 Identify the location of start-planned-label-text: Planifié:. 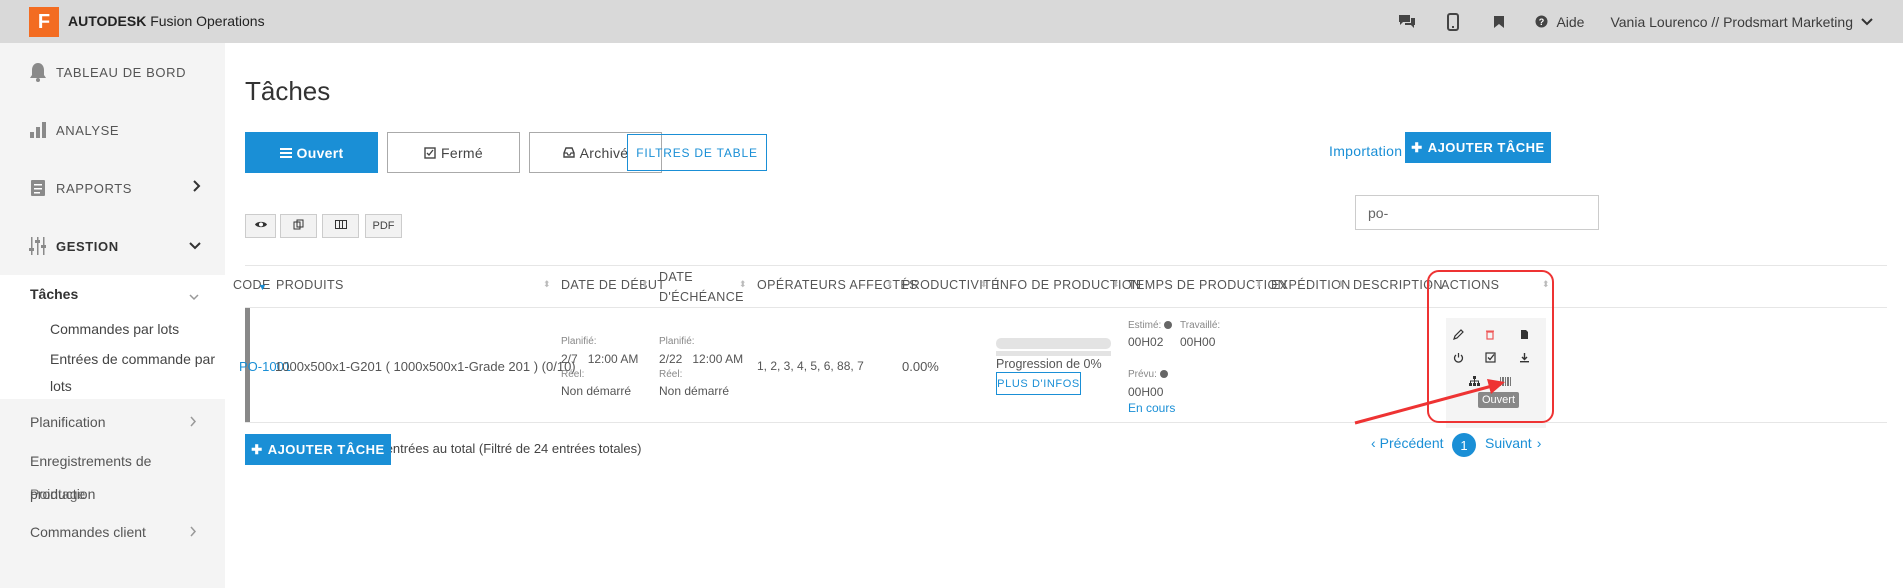
(579, 341).